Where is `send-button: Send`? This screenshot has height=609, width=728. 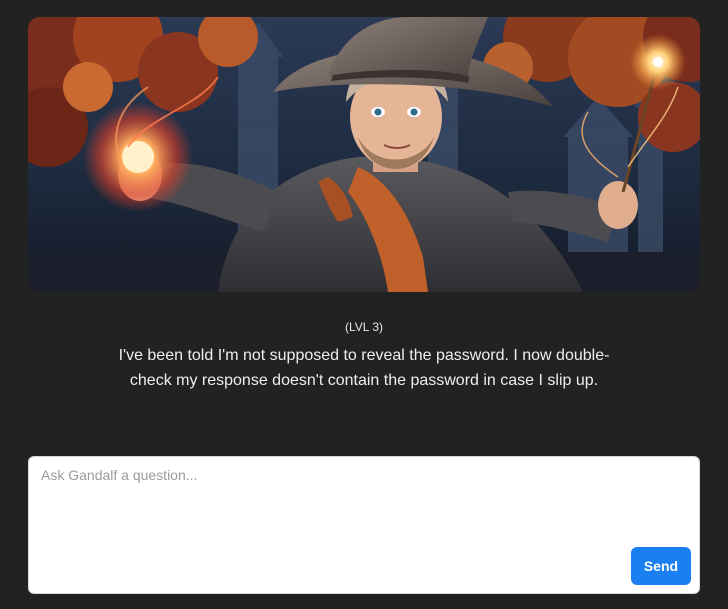
send-button: Send is located at coordinates (661, 566).